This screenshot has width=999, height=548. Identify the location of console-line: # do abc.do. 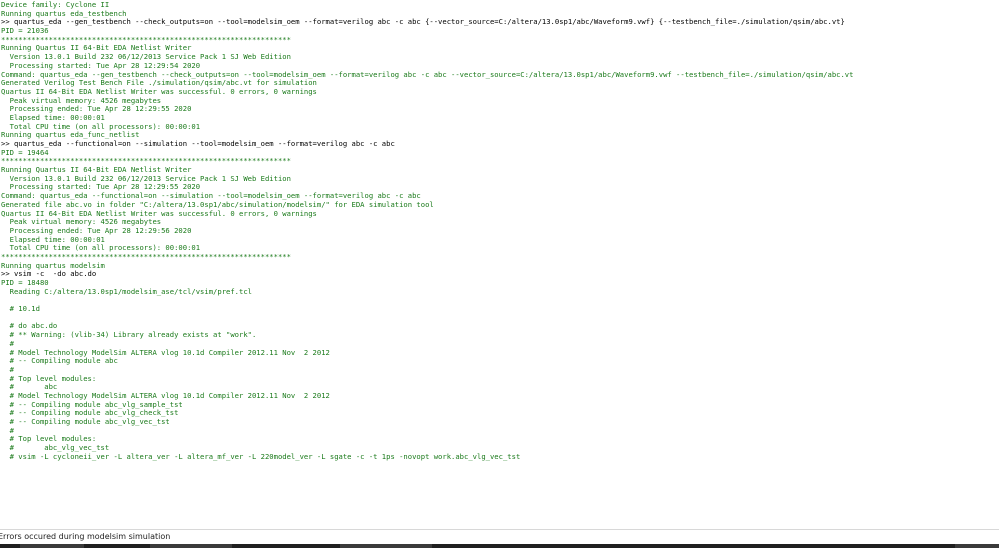
(29, 326).